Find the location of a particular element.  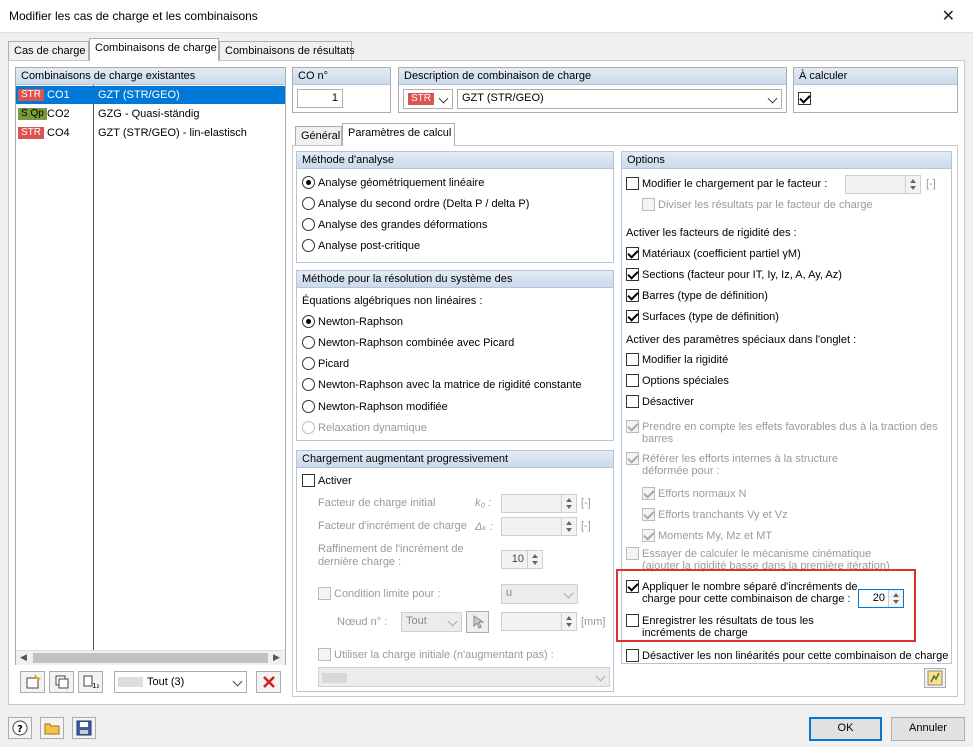

copy-icon is located at coordinates (61, 682).